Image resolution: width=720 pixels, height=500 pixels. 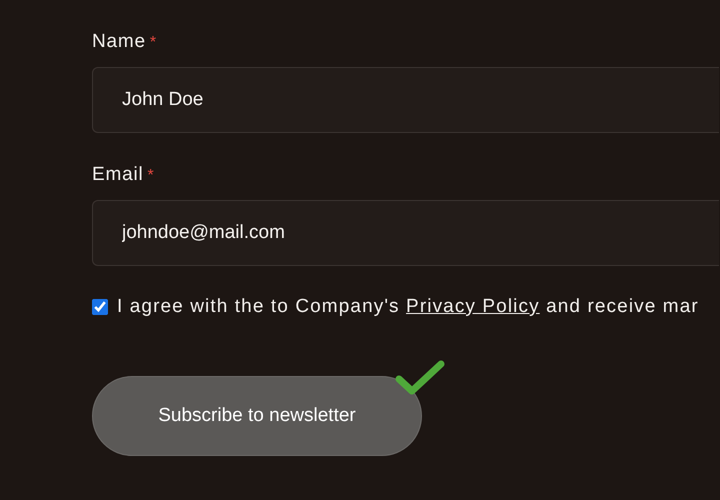 I want to click on subscribe-button: Subscribe to newsletter, so click(x=257, y=416).